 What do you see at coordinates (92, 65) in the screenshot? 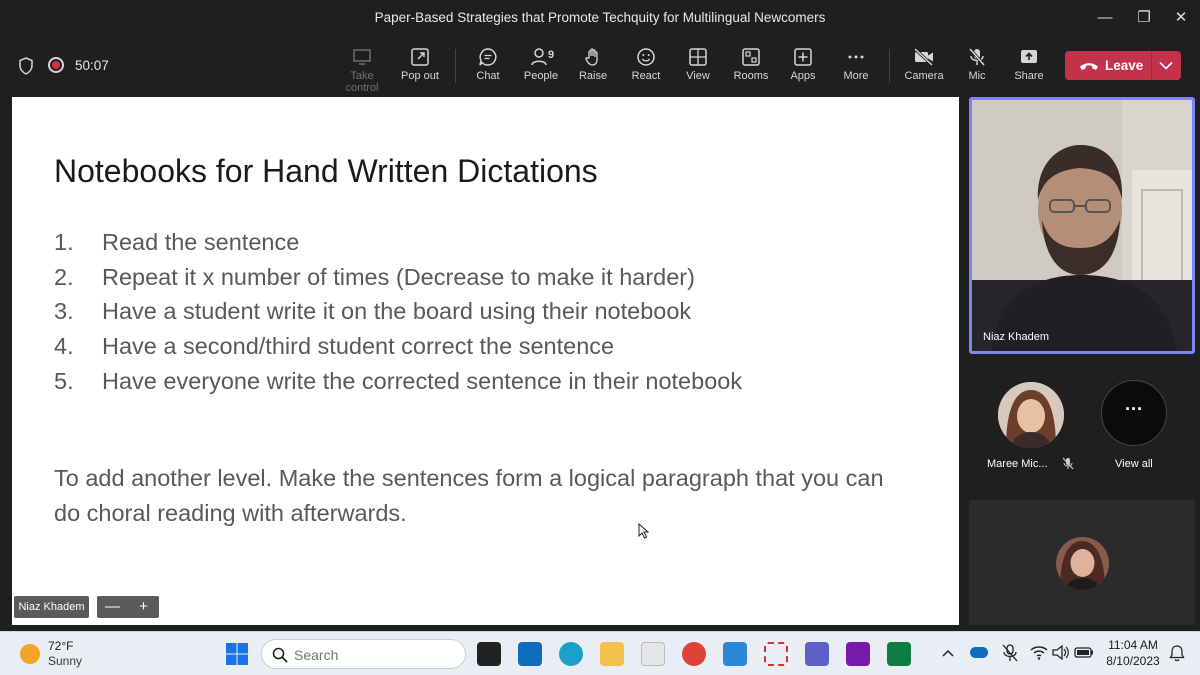
I see `meeting-timer: 50:07` at bounding box center [92, 65].